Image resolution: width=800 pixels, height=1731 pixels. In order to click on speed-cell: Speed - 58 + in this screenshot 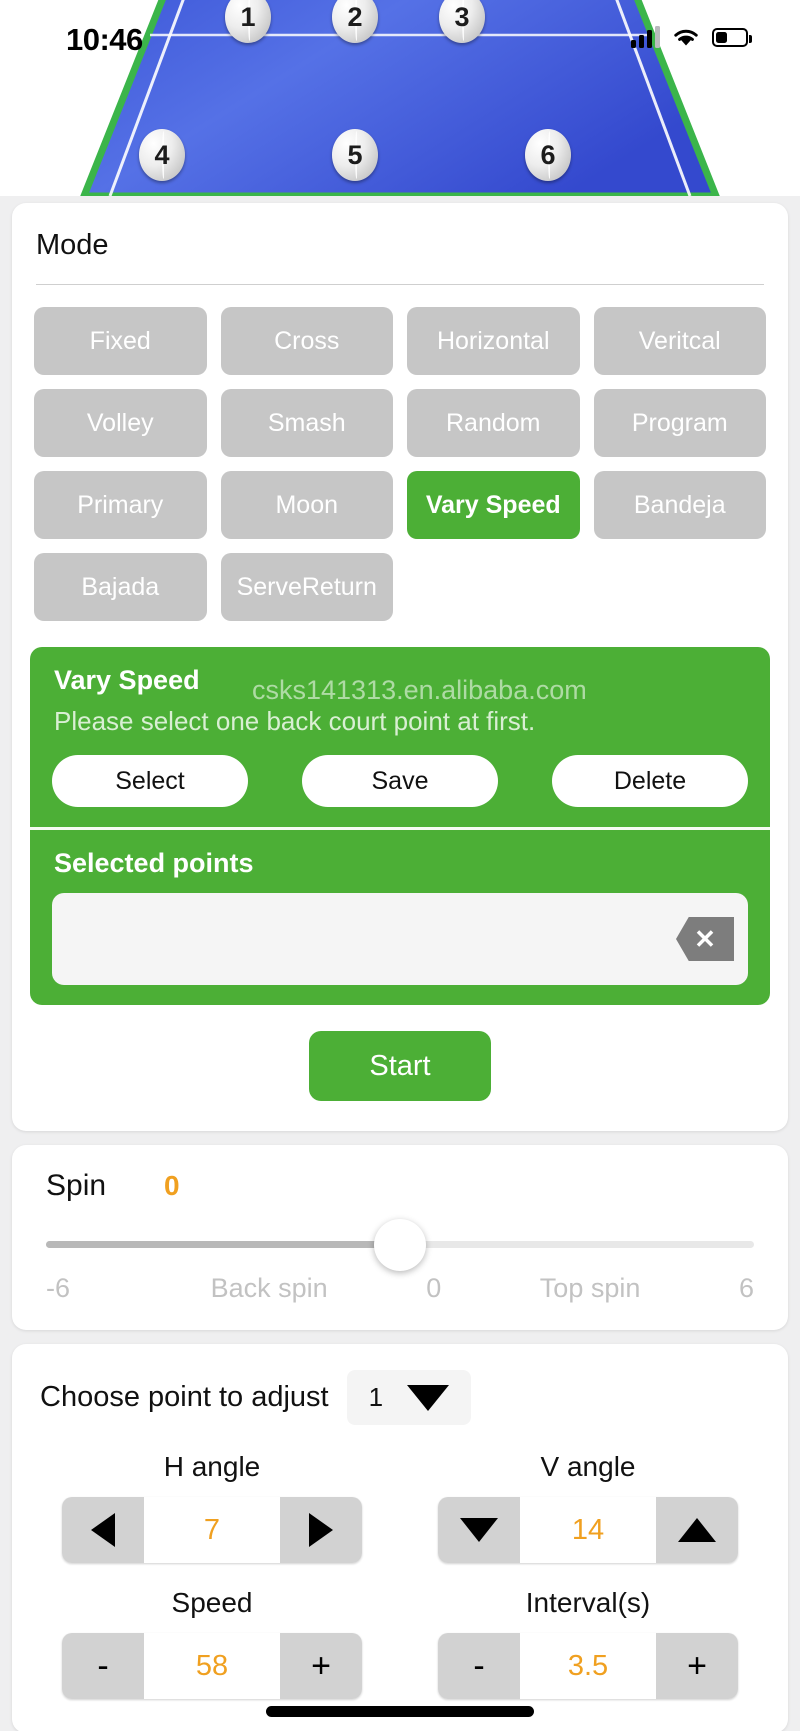, I will do `click(212, 1643)`.